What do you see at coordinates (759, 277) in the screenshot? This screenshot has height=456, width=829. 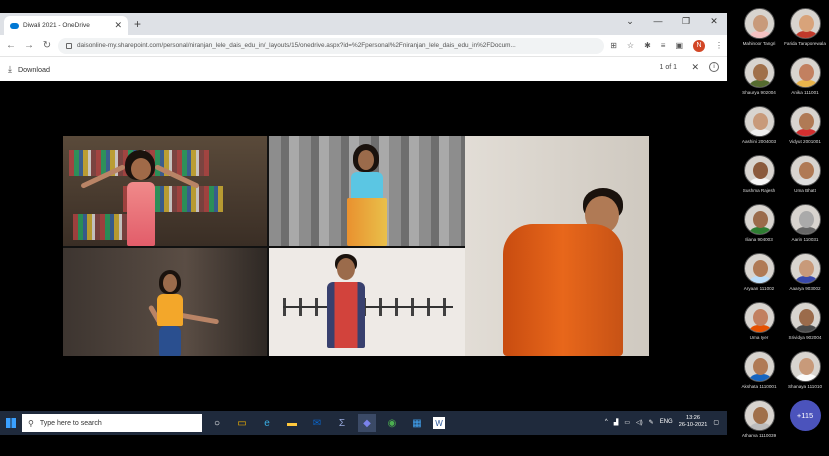 I see `participant-tile: Aryaan 111002` at bounding box center [759, 277].